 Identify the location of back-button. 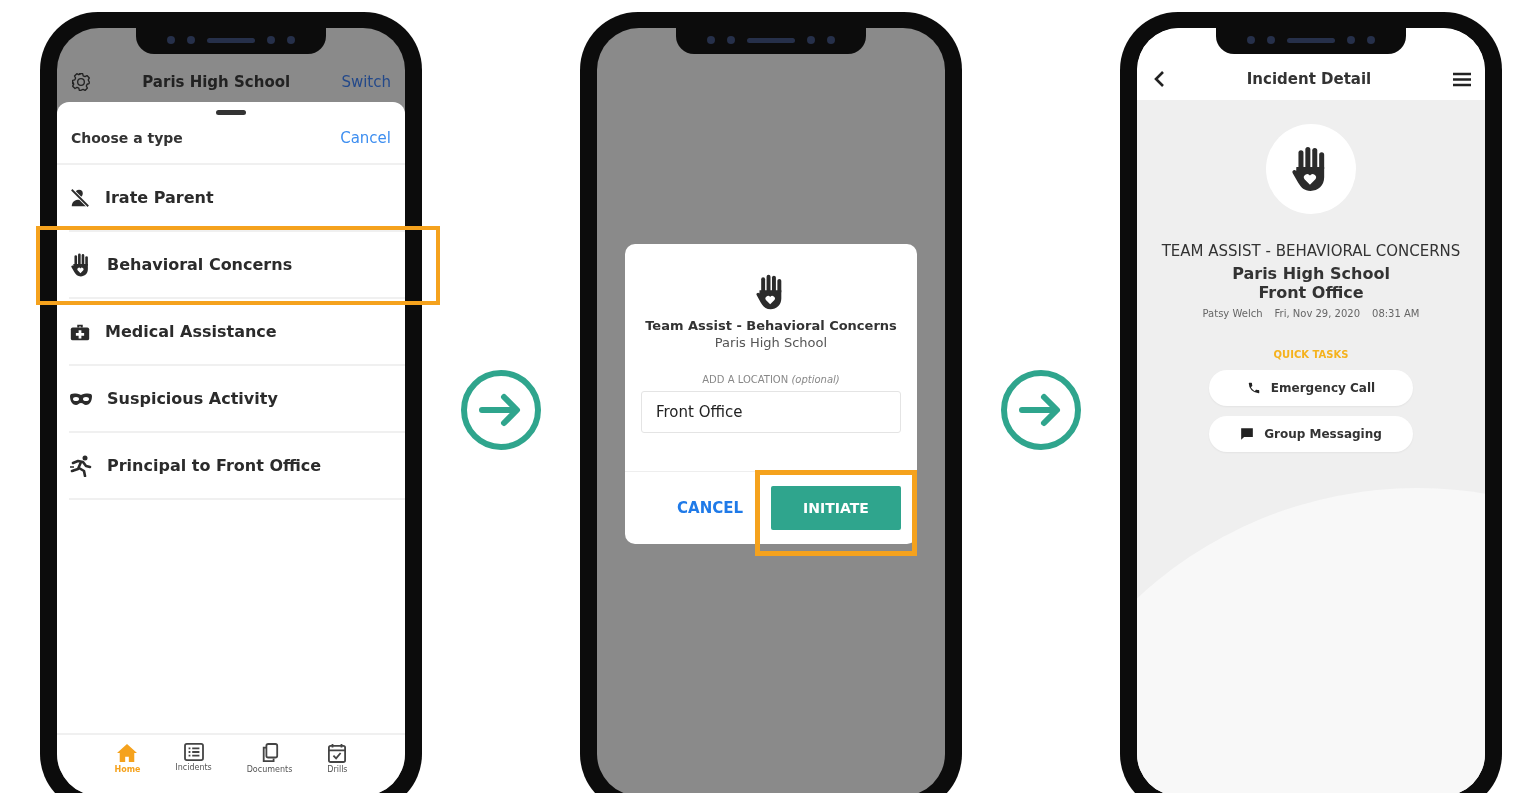
(1159, 79).